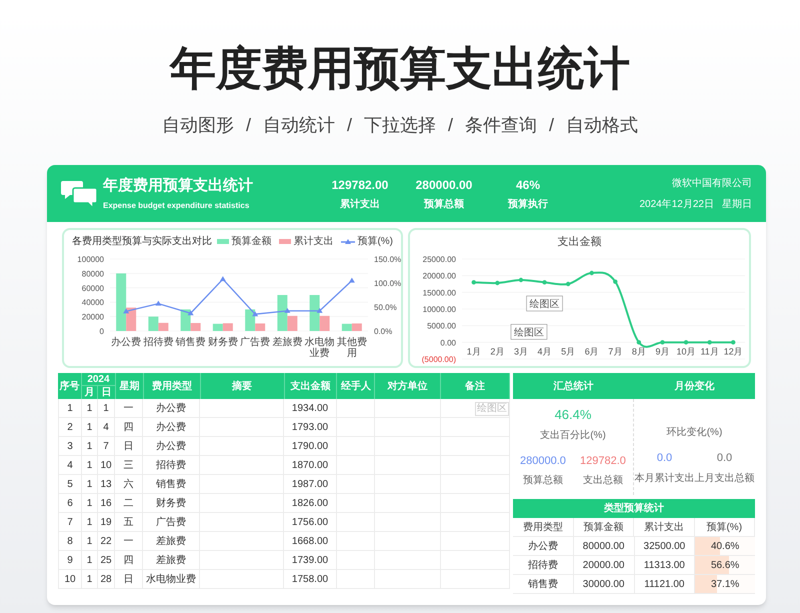 Image resolution: width=800 pixels, height=613 pixels. What do you see at coordinates (106, 579) in the screenshot?
I see `table-cell: 28` at bounding box center [106, 579].